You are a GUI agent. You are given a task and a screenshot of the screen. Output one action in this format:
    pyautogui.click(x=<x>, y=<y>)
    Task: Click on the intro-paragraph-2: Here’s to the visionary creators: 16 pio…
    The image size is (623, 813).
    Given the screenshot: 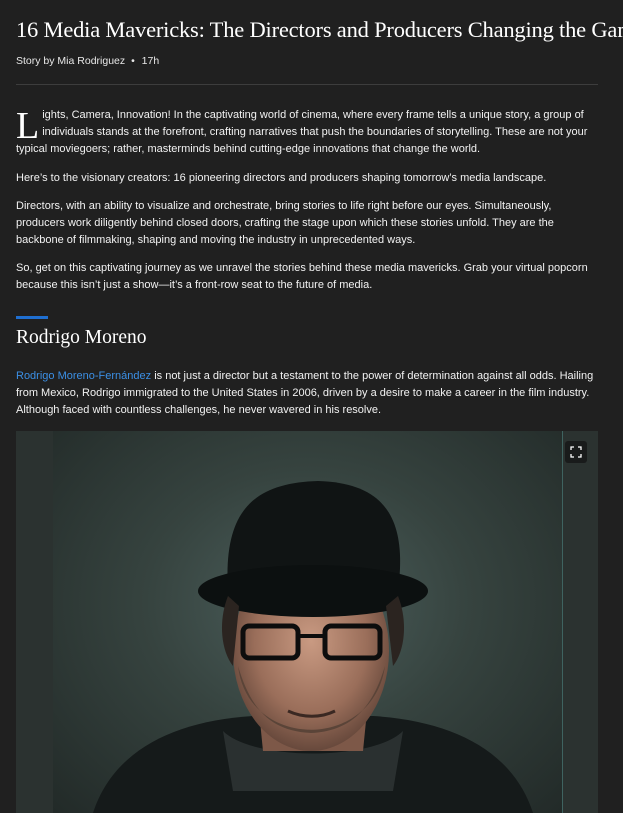 What is the action you would take?
    pyautogui.click(x=281, y=178)
    